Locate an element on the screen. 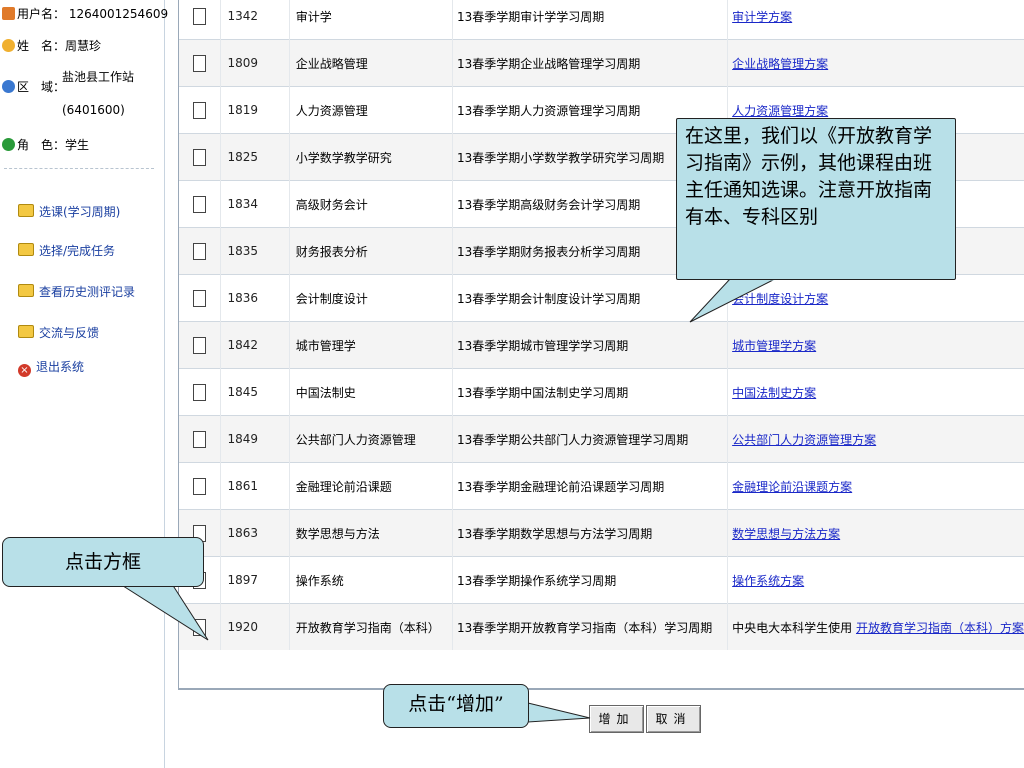 Image resolution: width=1024 pixels, height=768 pixels. add-button: 增加 is located at coordinates (616, 719).